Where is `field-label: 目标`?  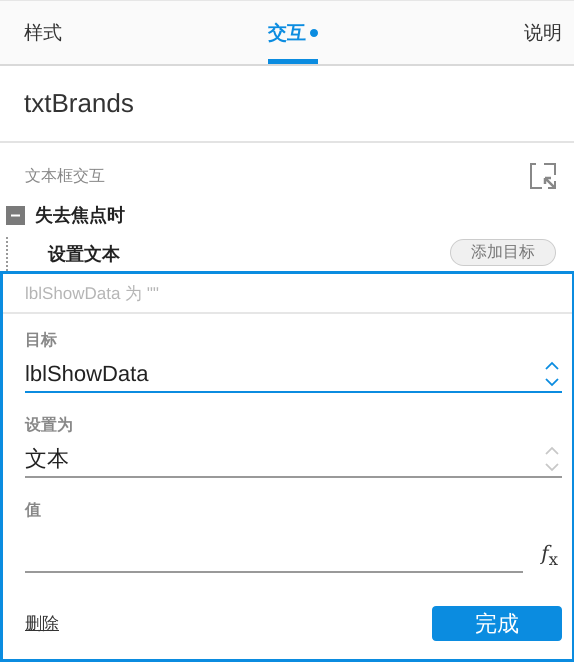
field-label: 目标 is located at coordinates (41, 340).